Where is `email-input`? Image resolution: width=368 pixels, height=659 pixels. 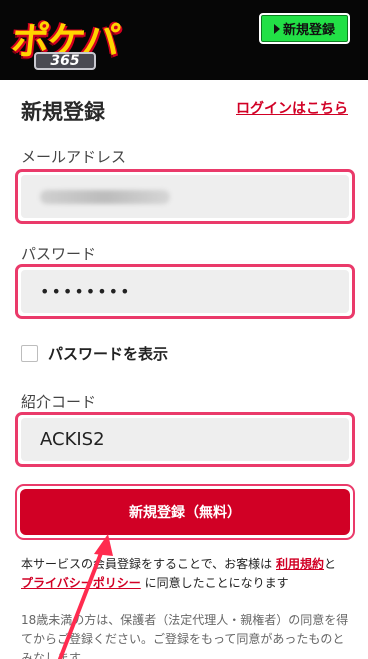
email-input is located at coordinates (185, 196).